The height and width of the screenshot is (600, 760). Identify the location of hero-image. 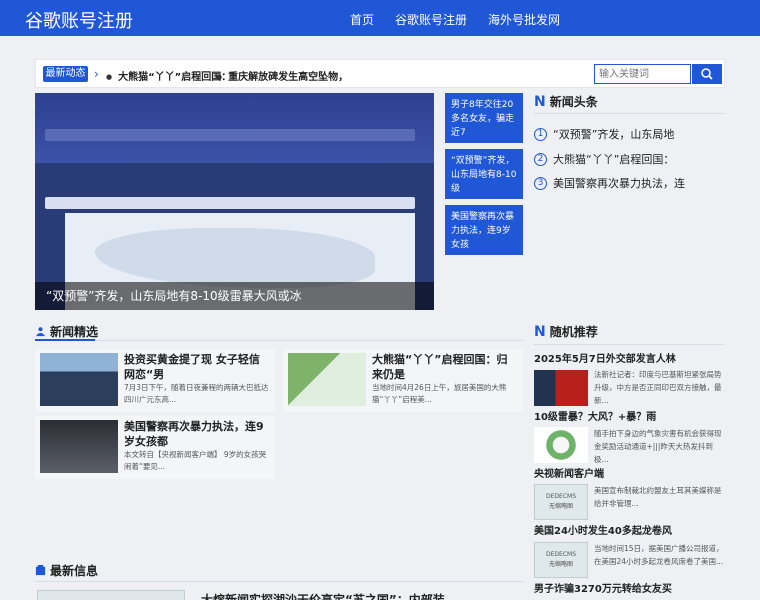
(234, 128).